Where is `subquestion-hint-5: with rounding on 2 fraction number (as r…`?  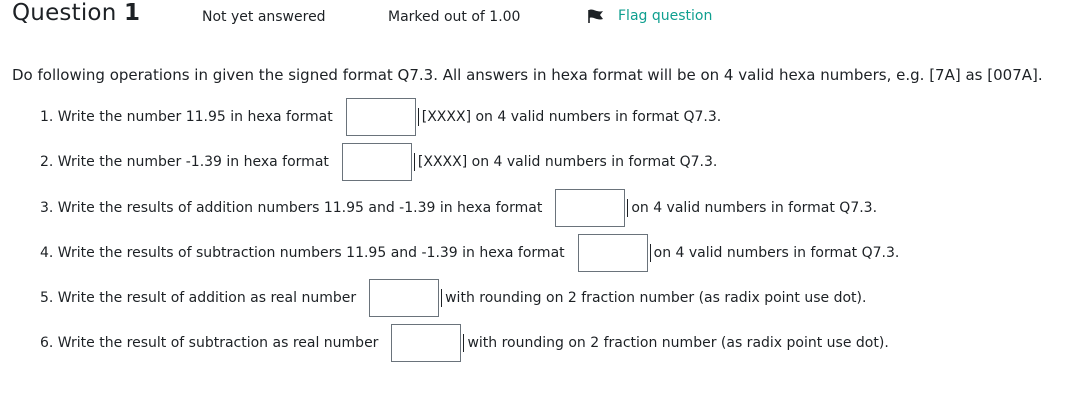
subquestion-hint-5: with rounding on 2 fraction number (as r… is located at coordinates (653, 298).